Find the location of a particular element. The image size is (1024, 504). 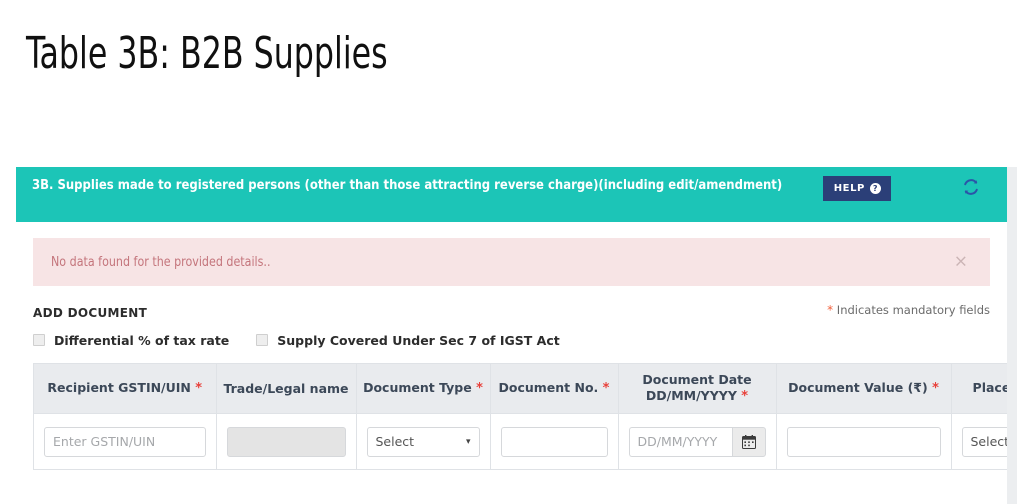

gstin-input is located at coordinates (125, 441).